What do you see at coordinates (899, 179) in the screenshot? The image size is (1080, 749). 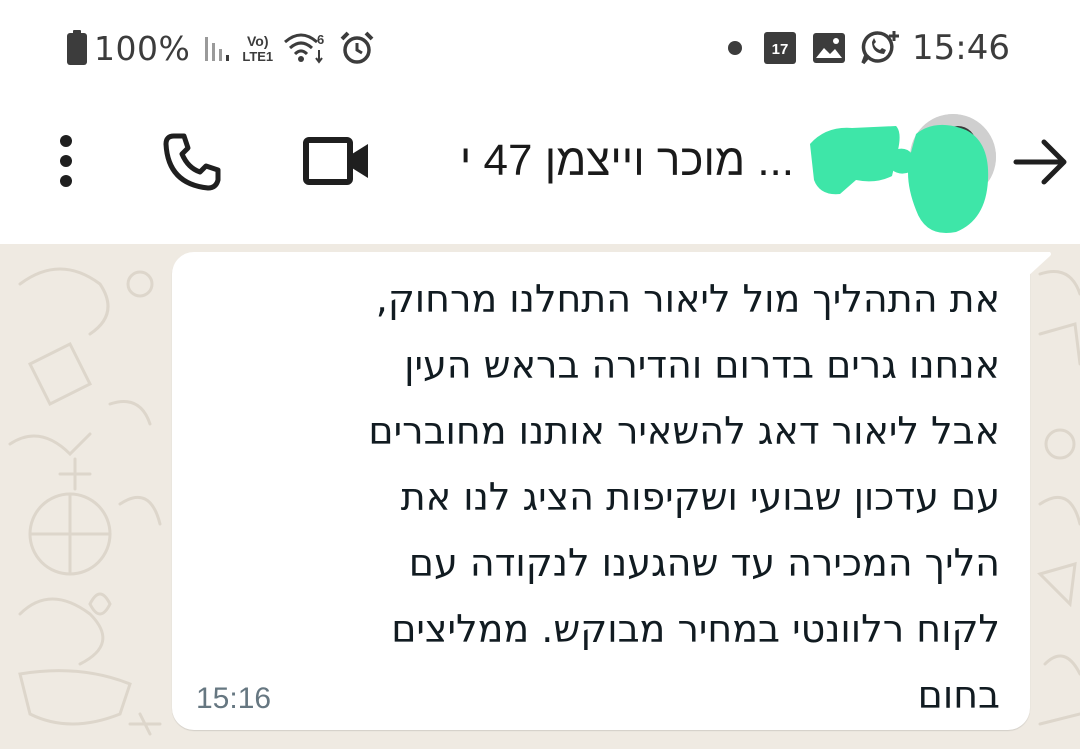 I see `redaction-mark` at bounding box center [899, 179].